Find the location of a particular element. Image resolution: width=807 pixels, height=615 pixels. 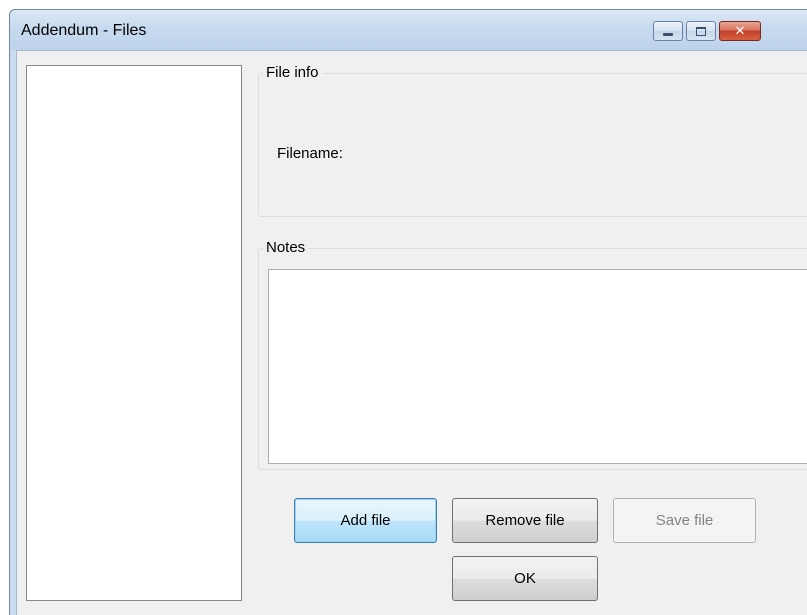

maximize-icon is located at coordinates (701, 31).